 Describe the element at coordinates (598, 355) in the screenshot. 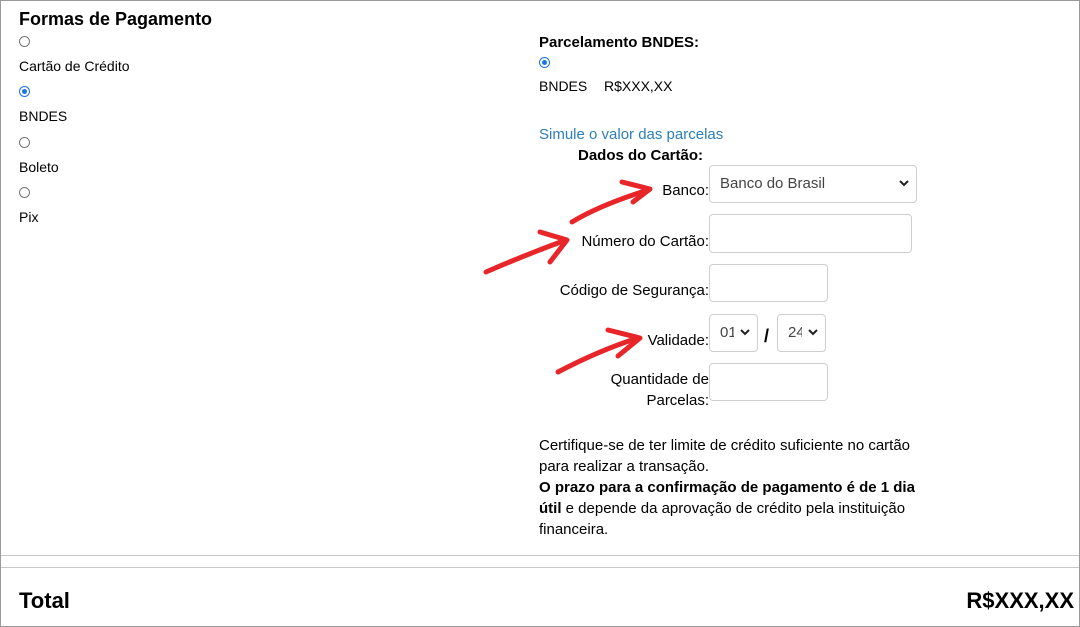

I see `arrow-validity-icon` at that location.